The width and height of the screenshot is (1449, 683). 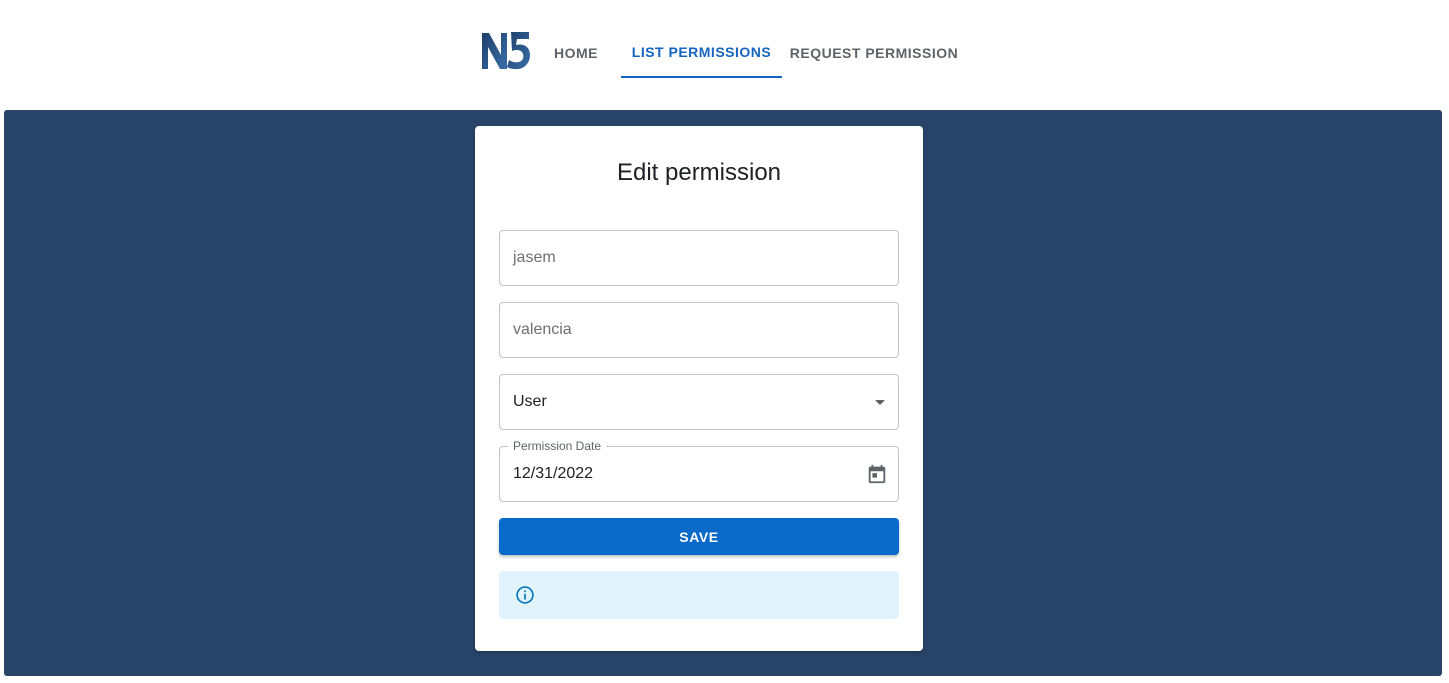 What do you see at coordinates (699, 172) in the screenshot?
I see `page-title: Edit permission` at bounding box center [699, 172].